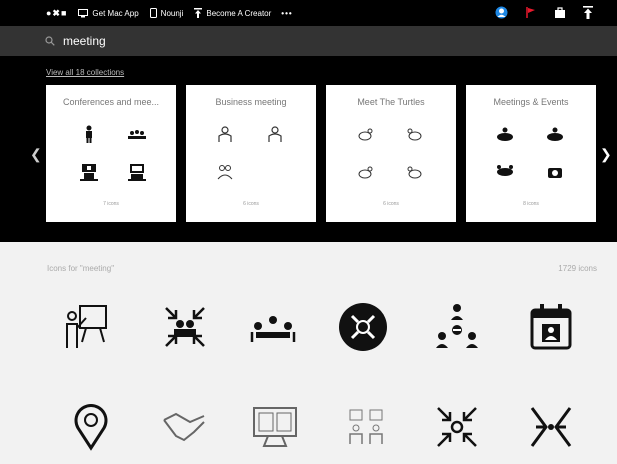 The image size is (617, 464). Describe the element at coordinates (551, 427) in the screenshot. I see `focus-icon` at that location.